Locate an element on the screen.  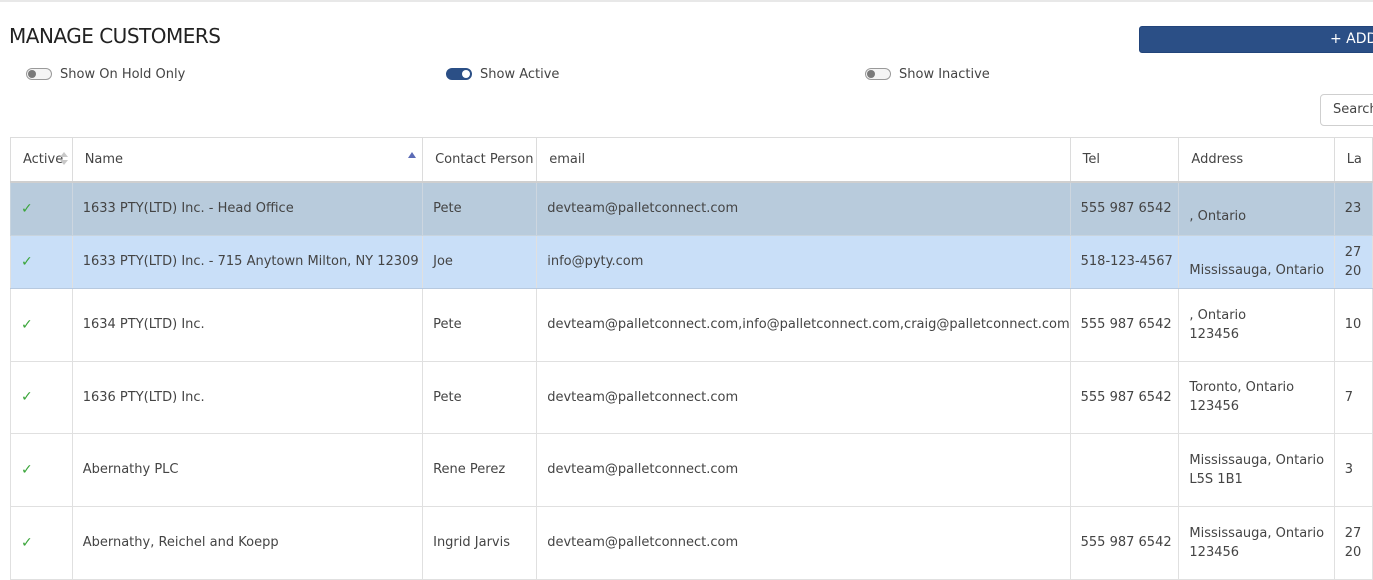
show-inactive-label: Show Inactive is located at coordinates (944, 74).